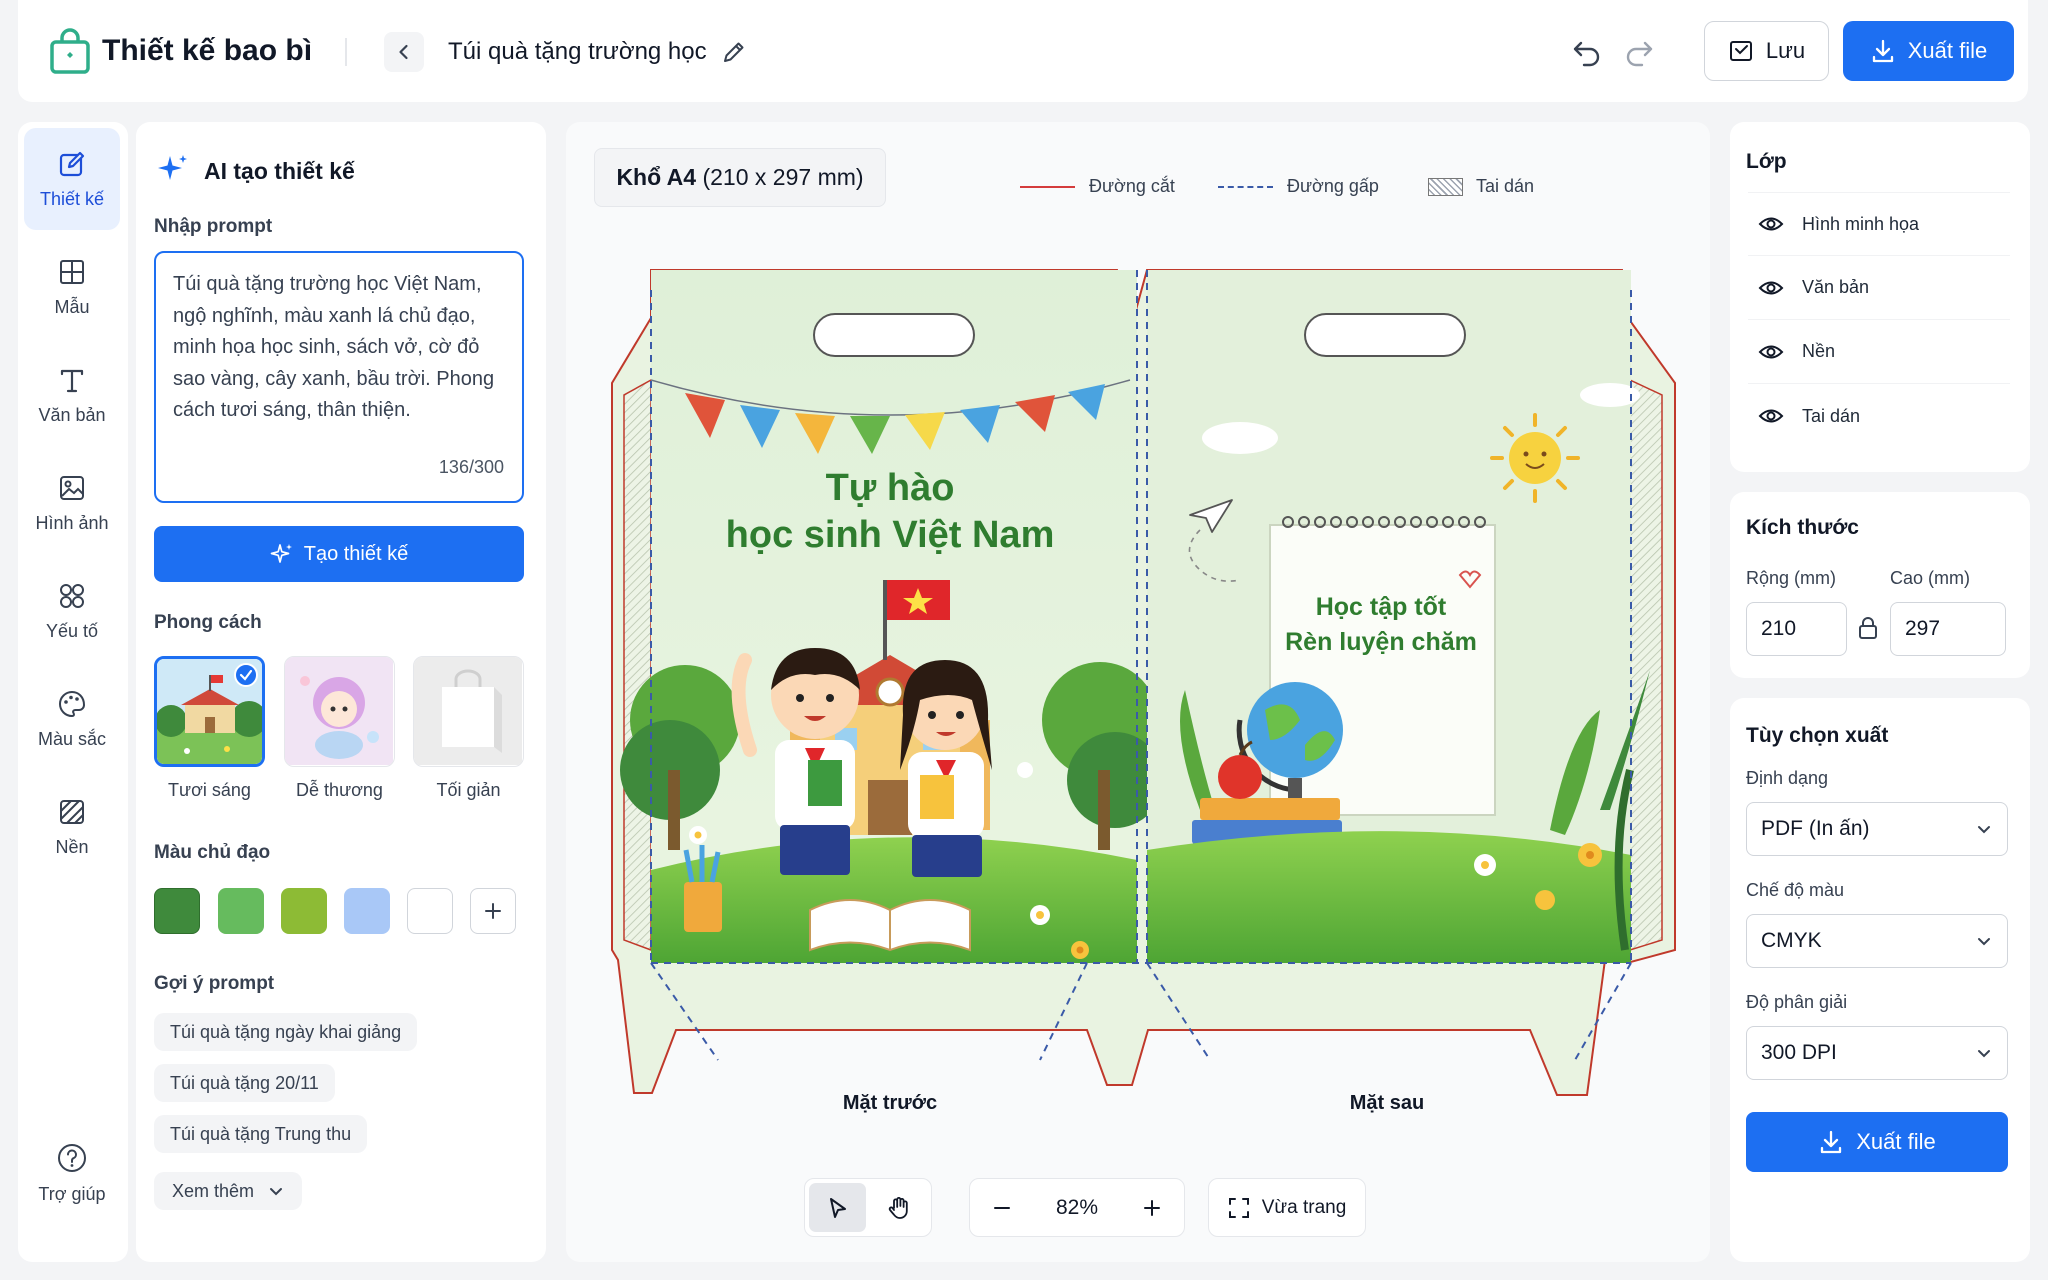  Describe the element at coordinates (430, 911) in the screenshot. I see `color-swatch-white` at that location.